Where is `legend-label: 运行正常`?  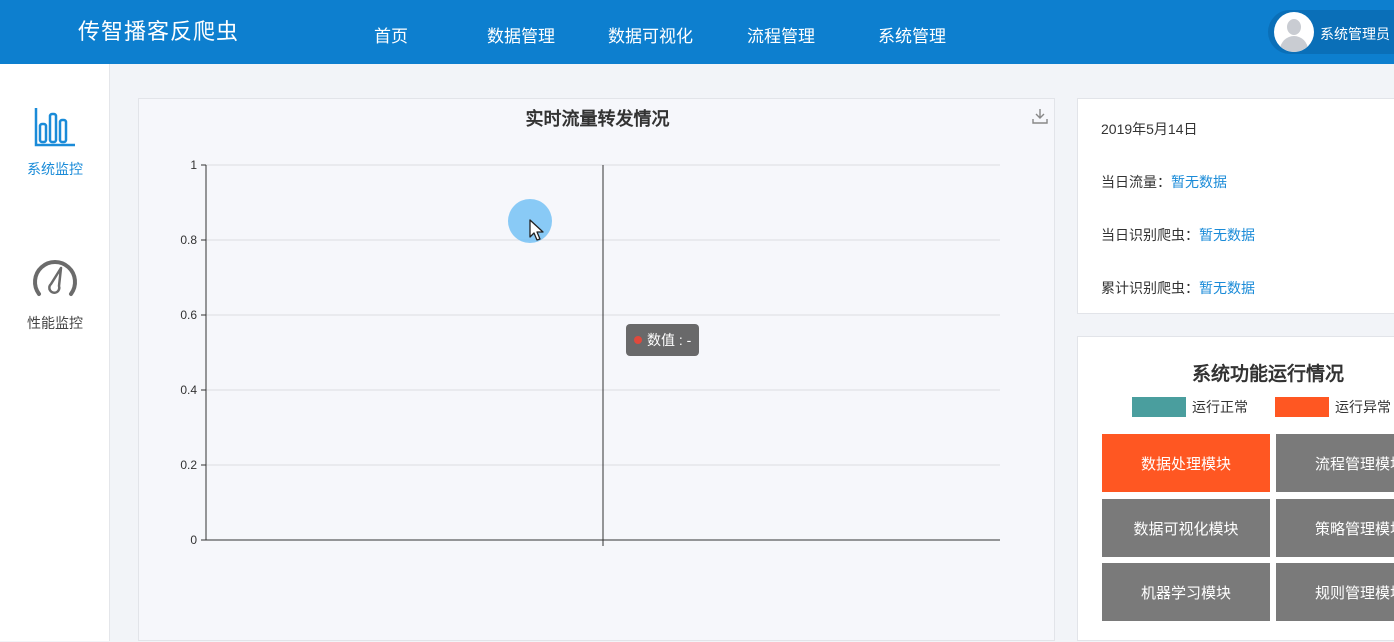
legend-label: 运行正常 is located at coordinates (1220, 407).